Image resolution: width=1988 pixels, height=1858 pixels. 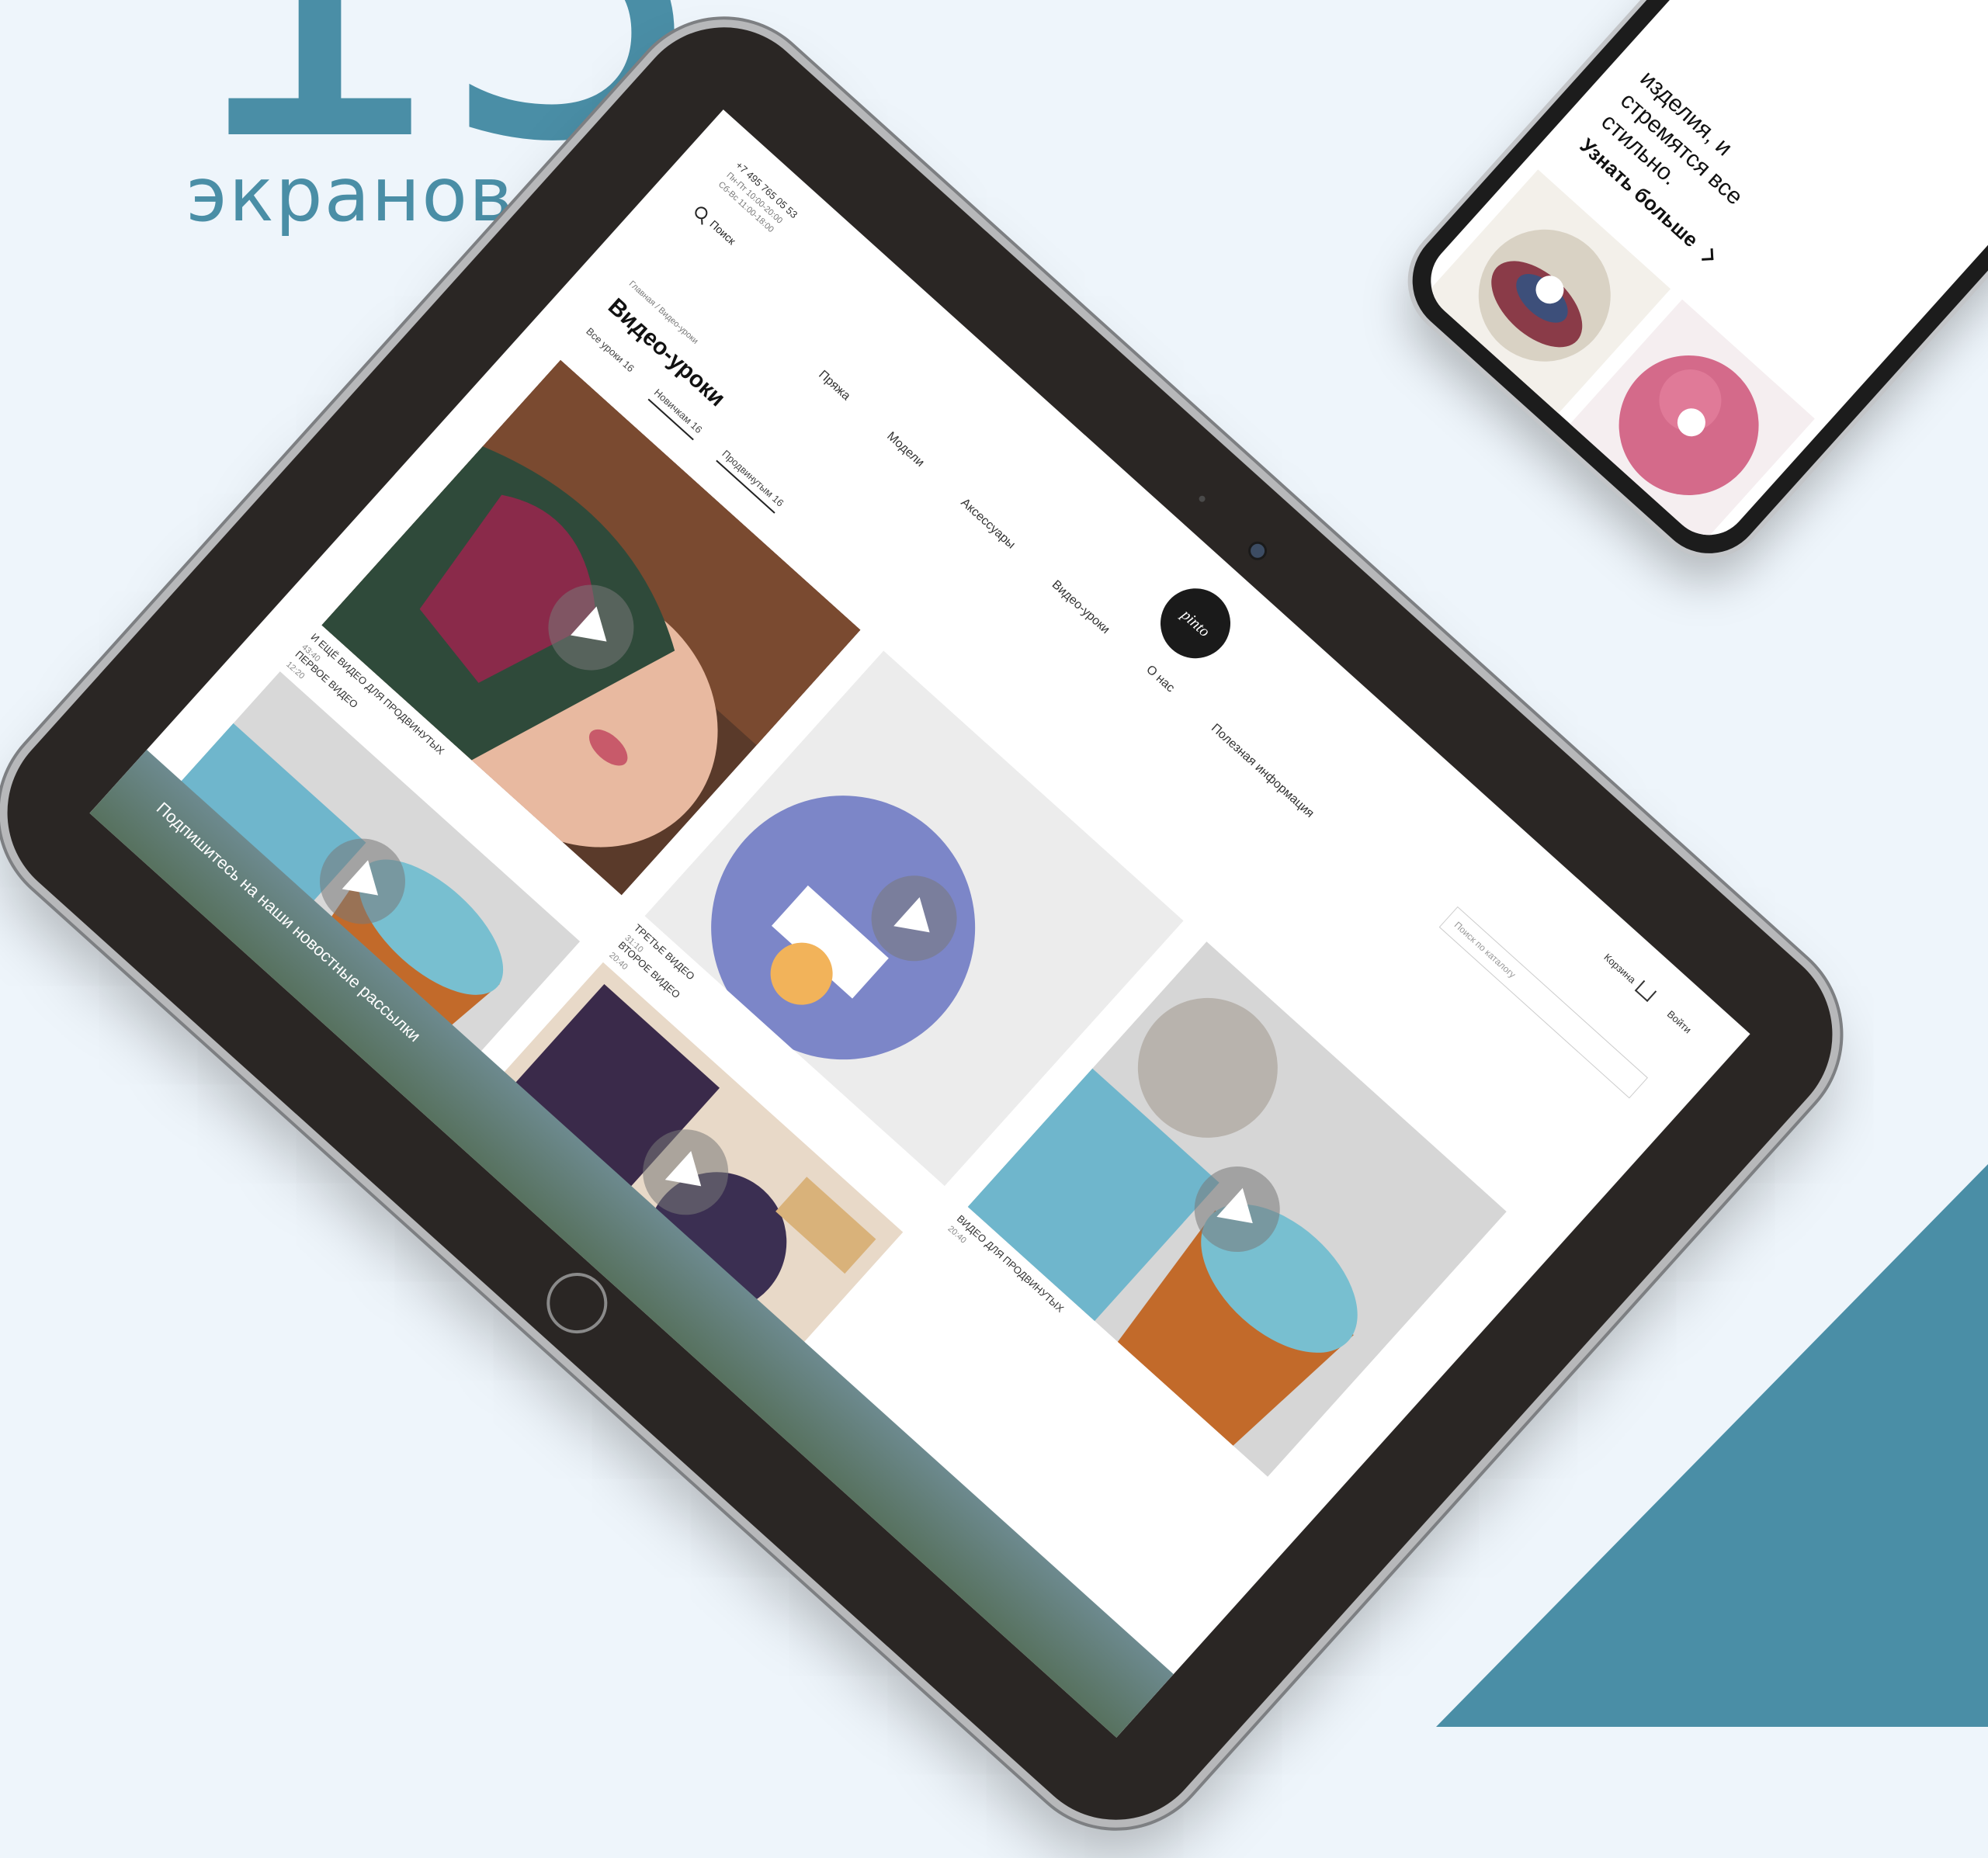 I want to click on chevron-right-icon, so click(x=1707, y=254).